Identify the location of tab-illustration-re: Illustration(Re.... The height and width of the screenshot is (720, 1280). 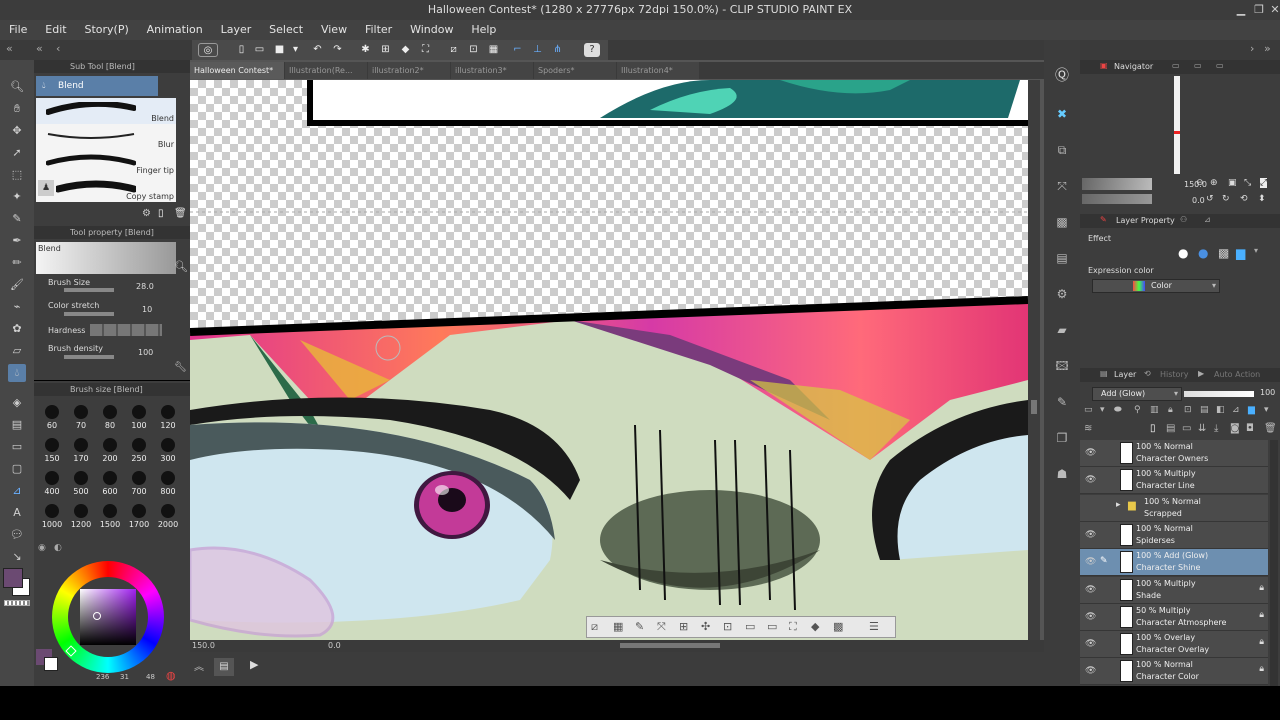
(326, 70).